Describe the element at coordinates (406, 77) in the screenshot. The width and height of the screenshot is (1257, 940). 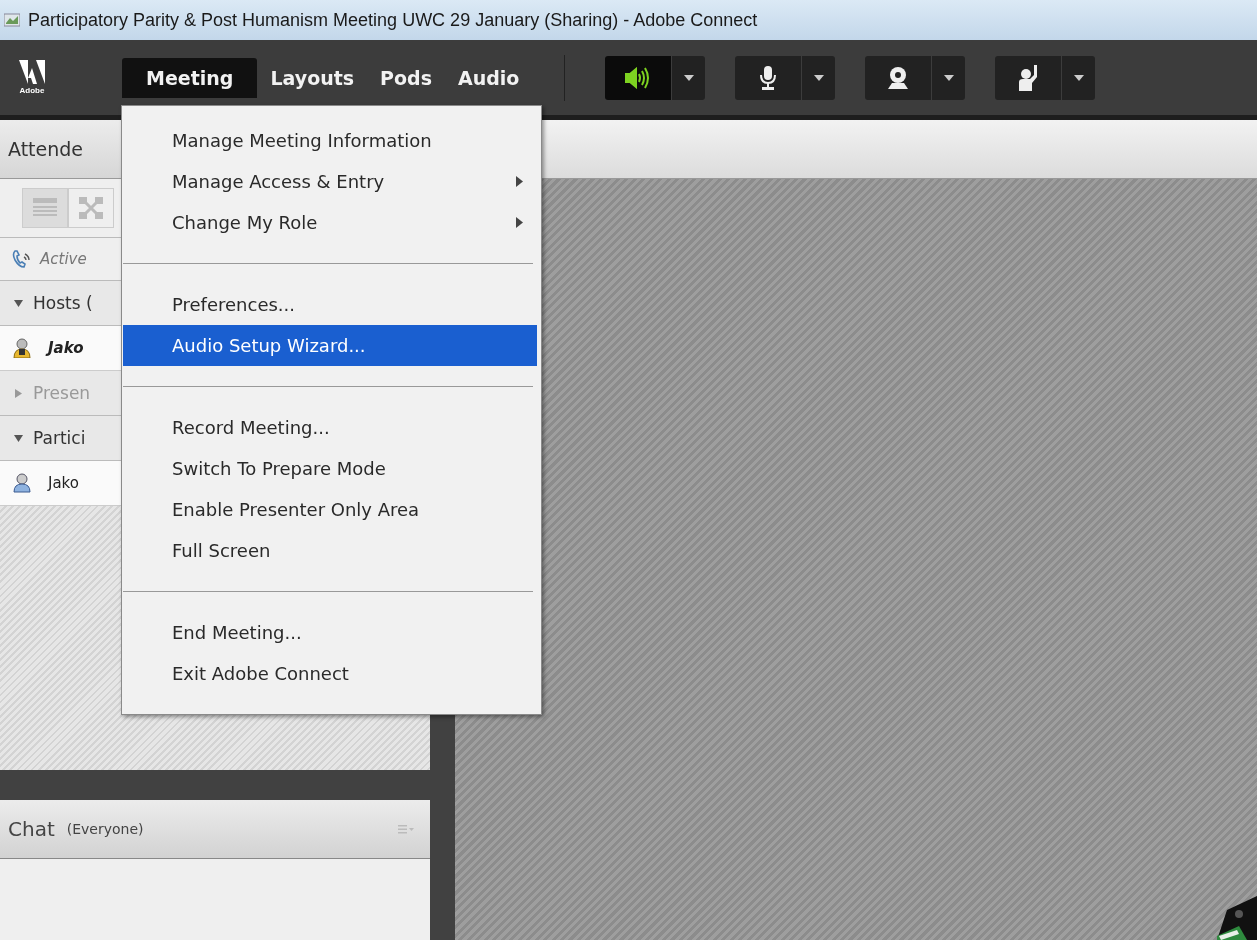
I see `menu-tab: Pods` at that location.